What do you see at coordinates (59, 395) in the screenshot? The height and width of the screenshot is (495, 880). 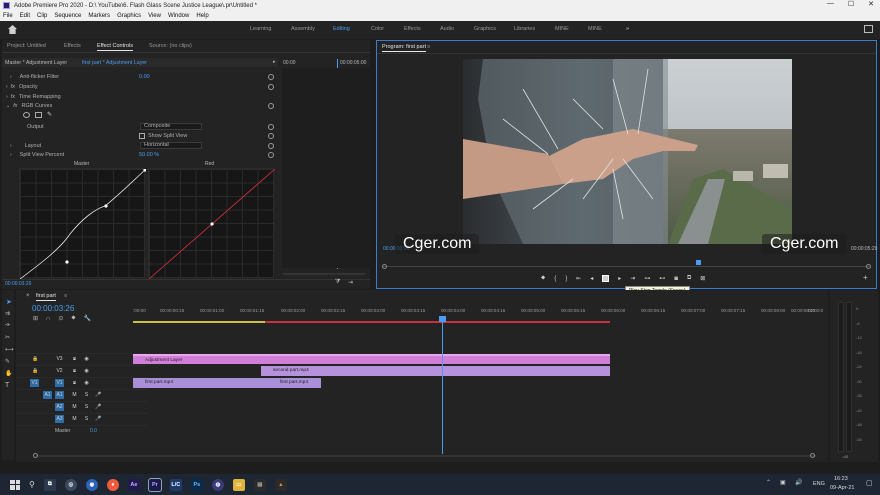 I see `track-label-a1: A1` at bounding box center [59, 395].